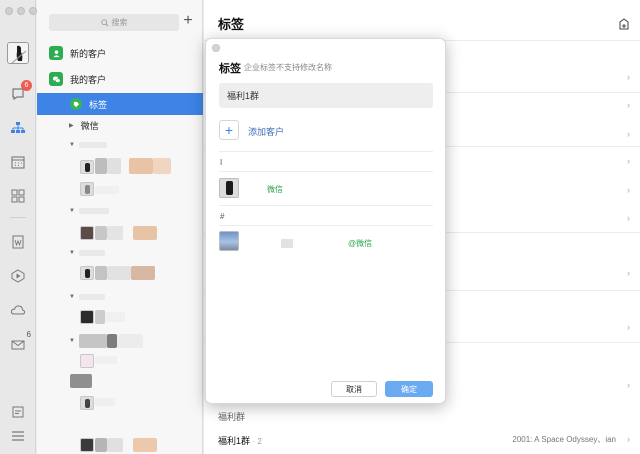 The image size is (640, 454). Describe the element at coordinates (89, 125) in the screenshot. I see `sidebar-item-label: 微信` at that location.